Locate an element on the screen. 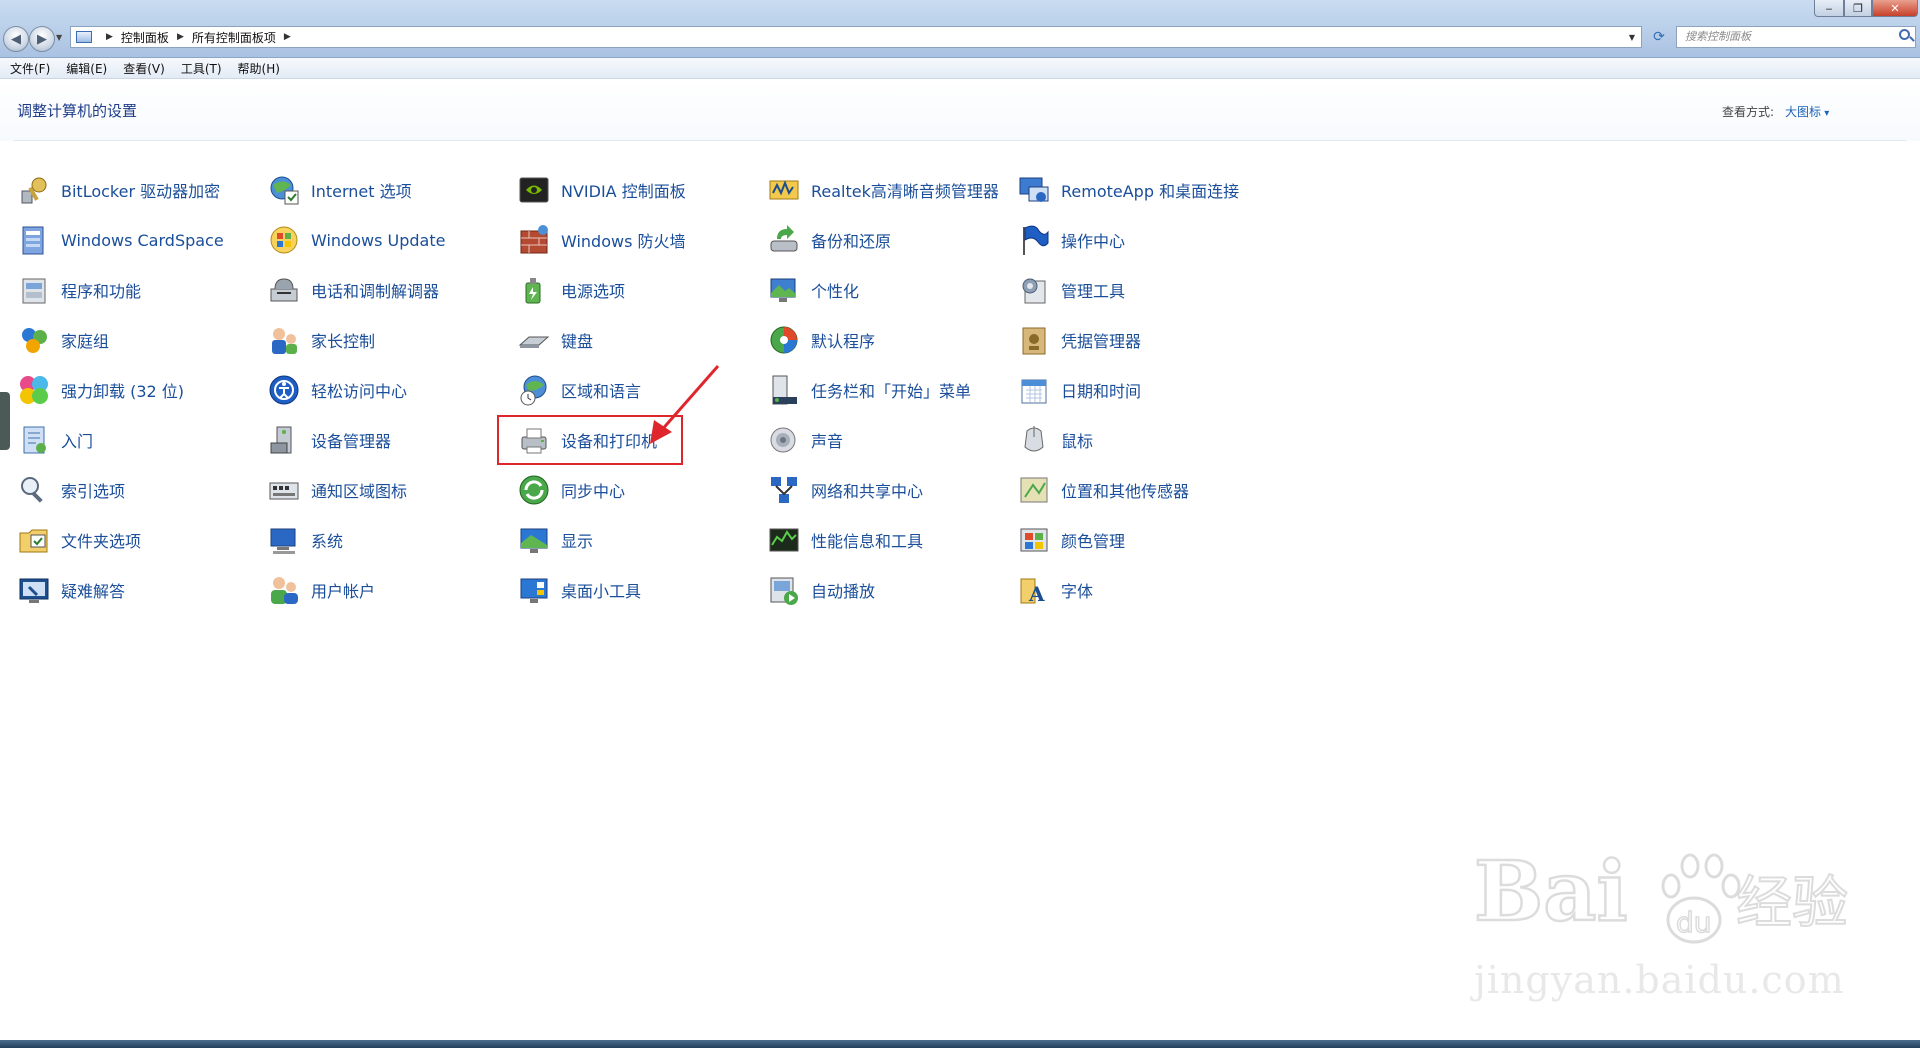  search-placeholder: 搜索控制面板 is located at coordinates (1718, 36).